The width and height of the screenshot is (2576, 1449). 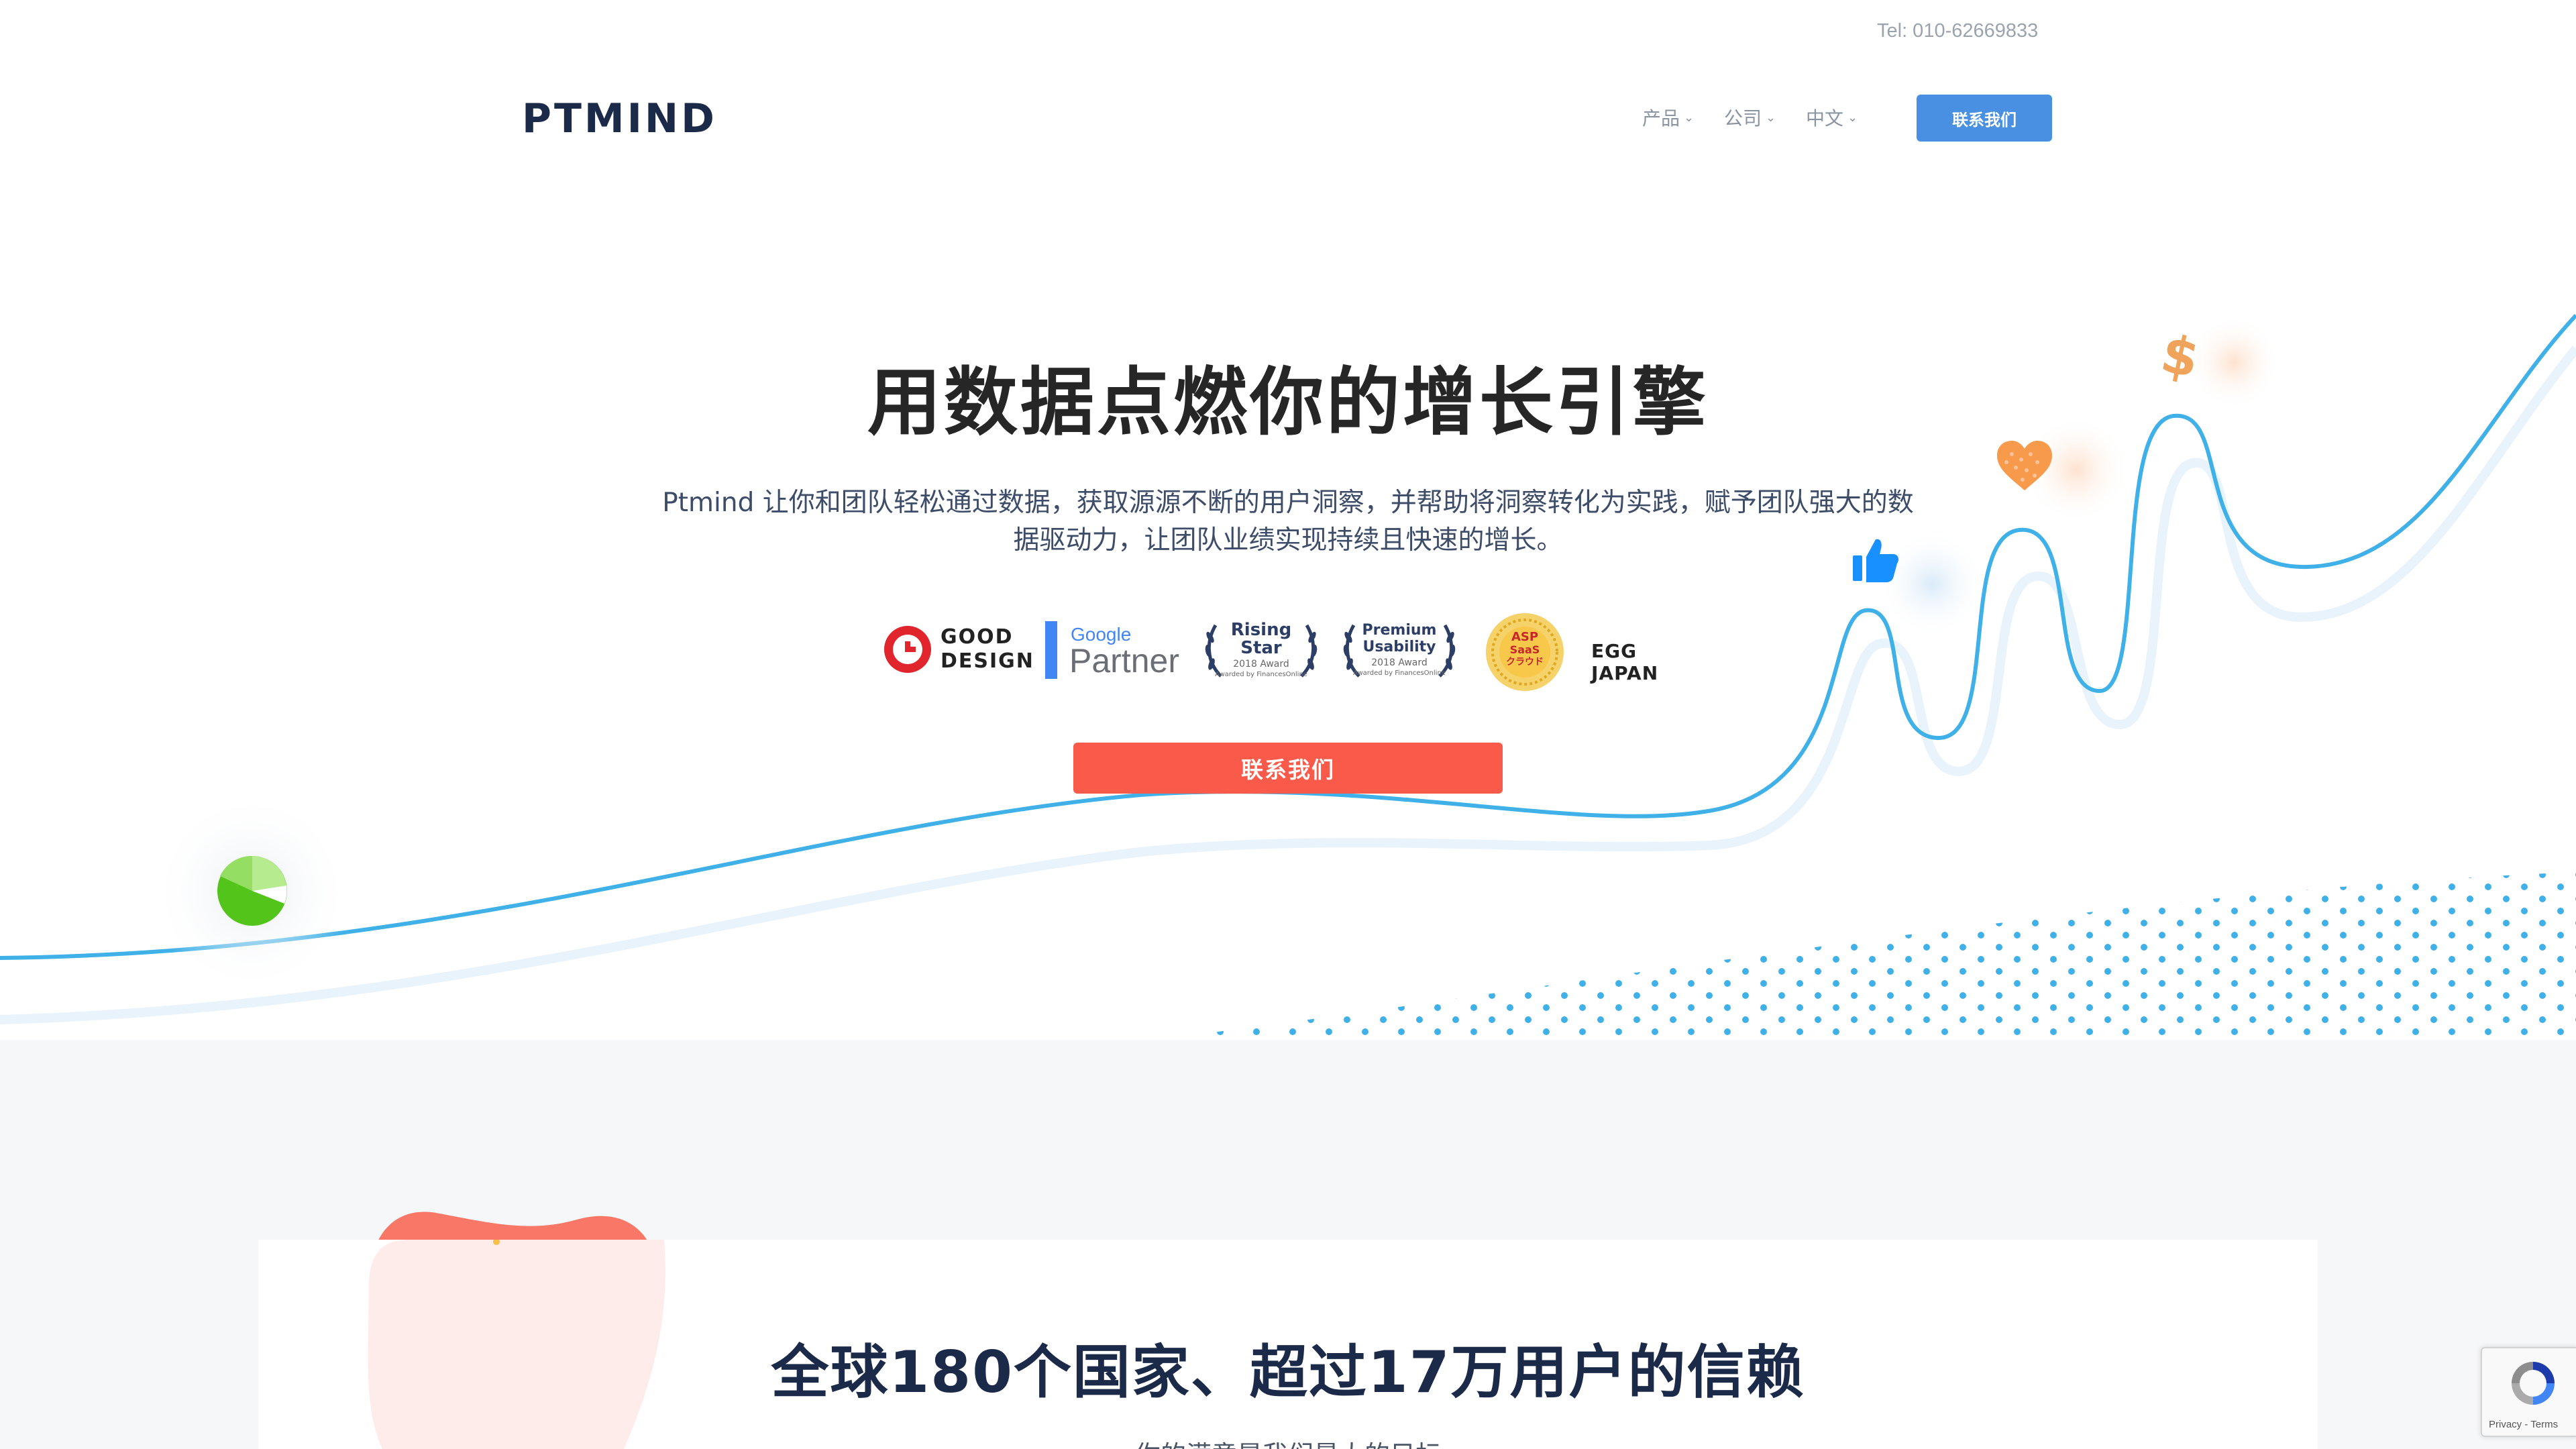 What do you see at coordinates (1399, 647) in the screenshot?
I see `premium-usability-line-2: Usability` at bounding box center [1399, 647].